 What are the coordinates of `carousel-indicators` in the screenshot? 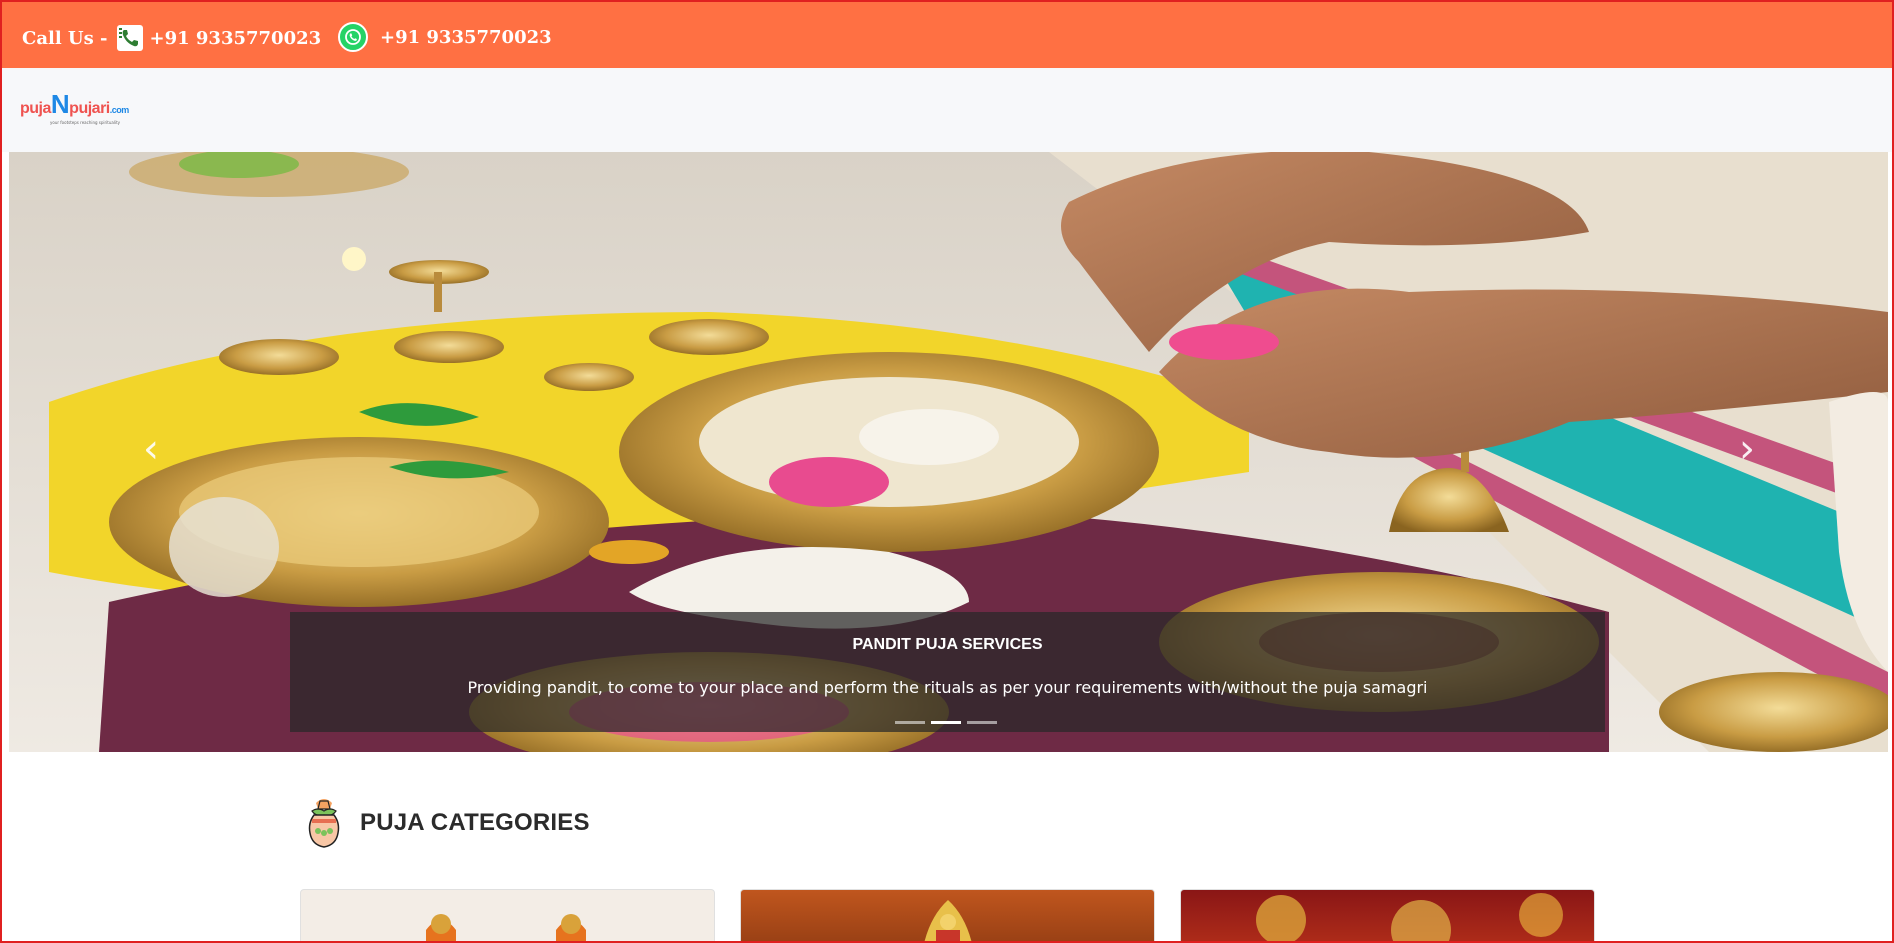 It's located at (946, 722).